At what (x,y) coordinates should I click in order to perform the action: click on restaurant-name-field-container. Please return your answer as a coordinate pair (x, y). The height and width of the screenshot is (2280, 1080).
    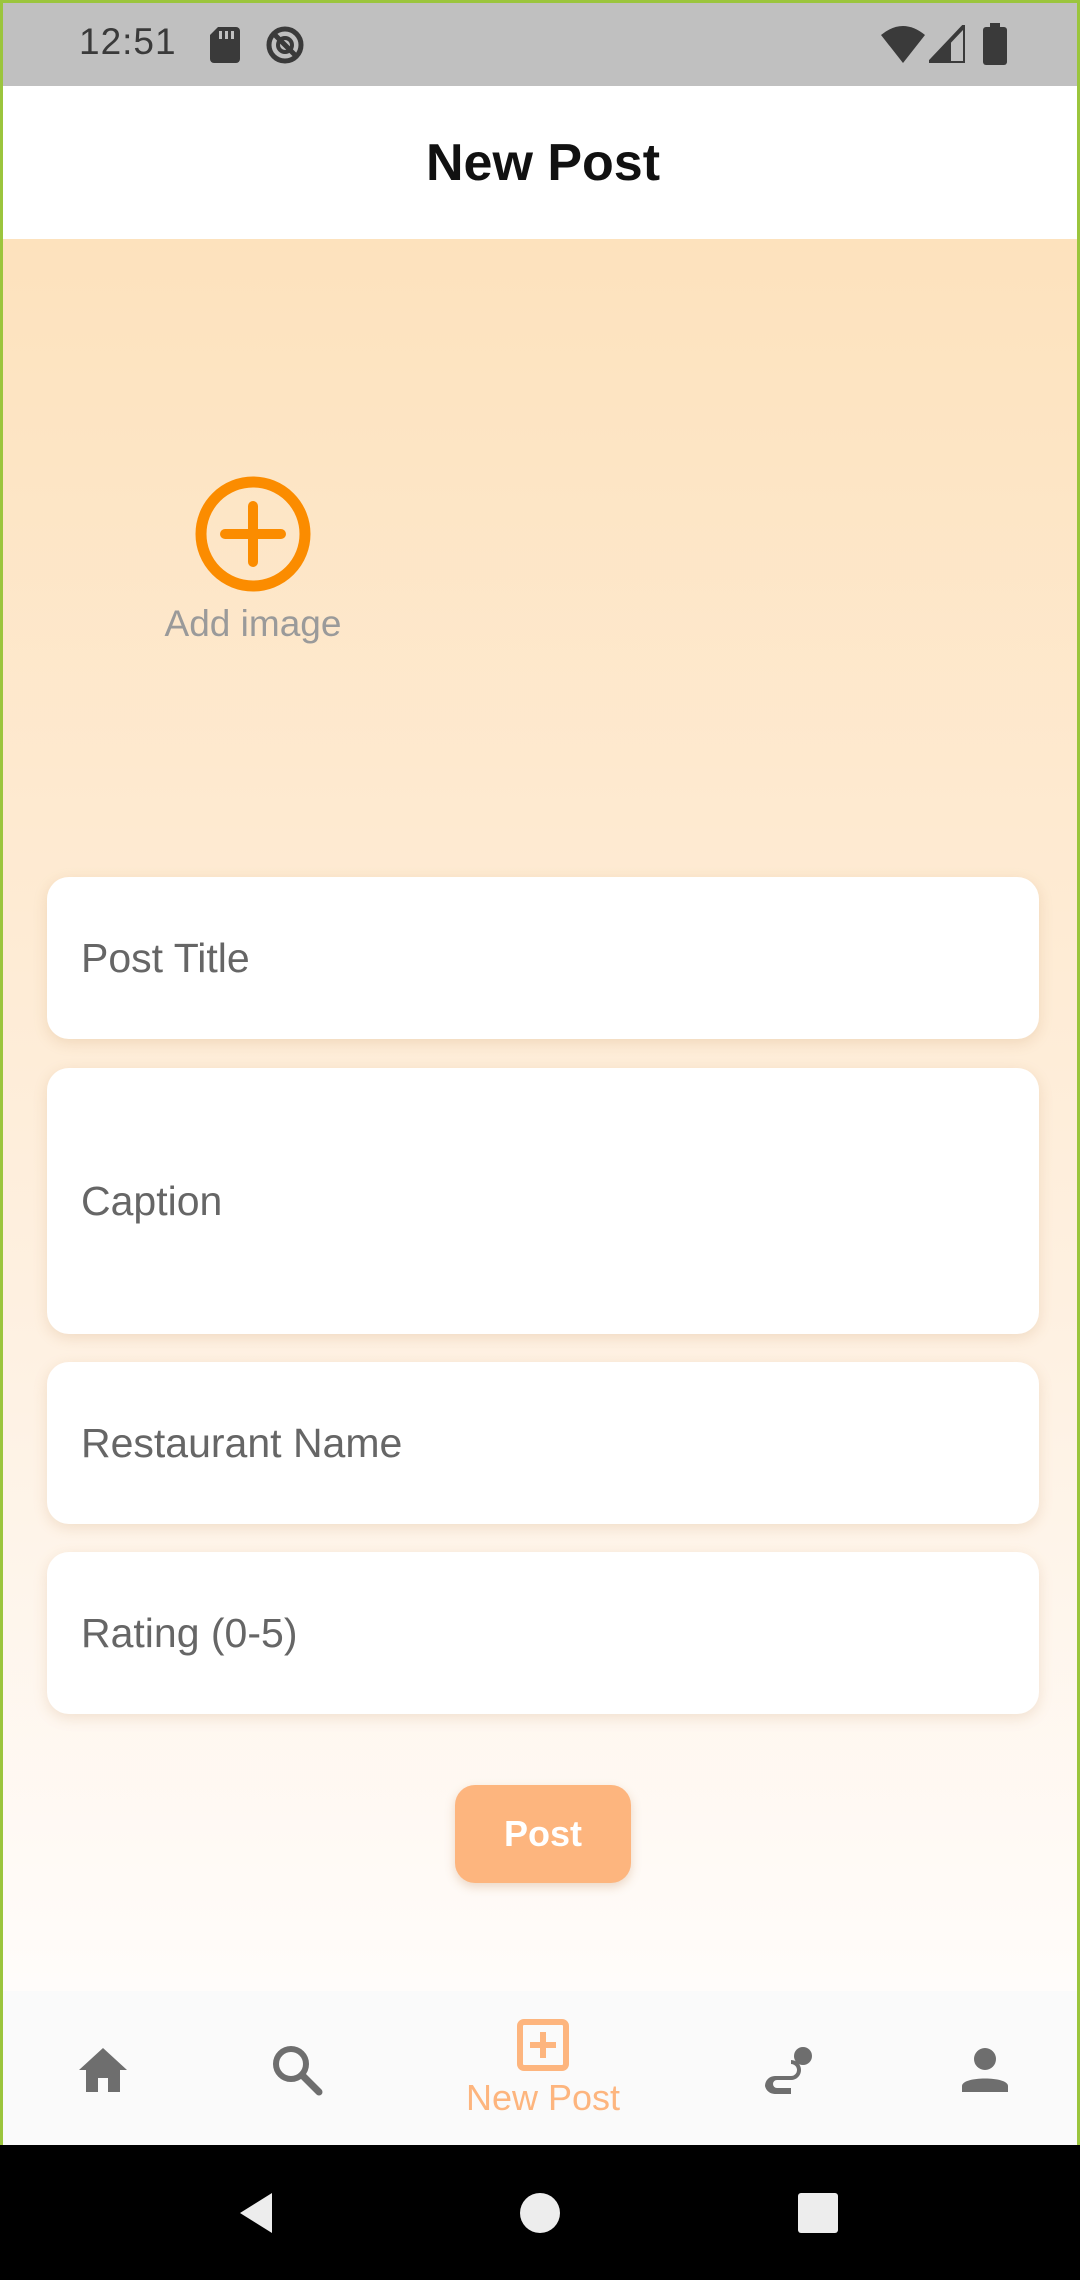
    Looking at the image, I should click on (543, 1443).